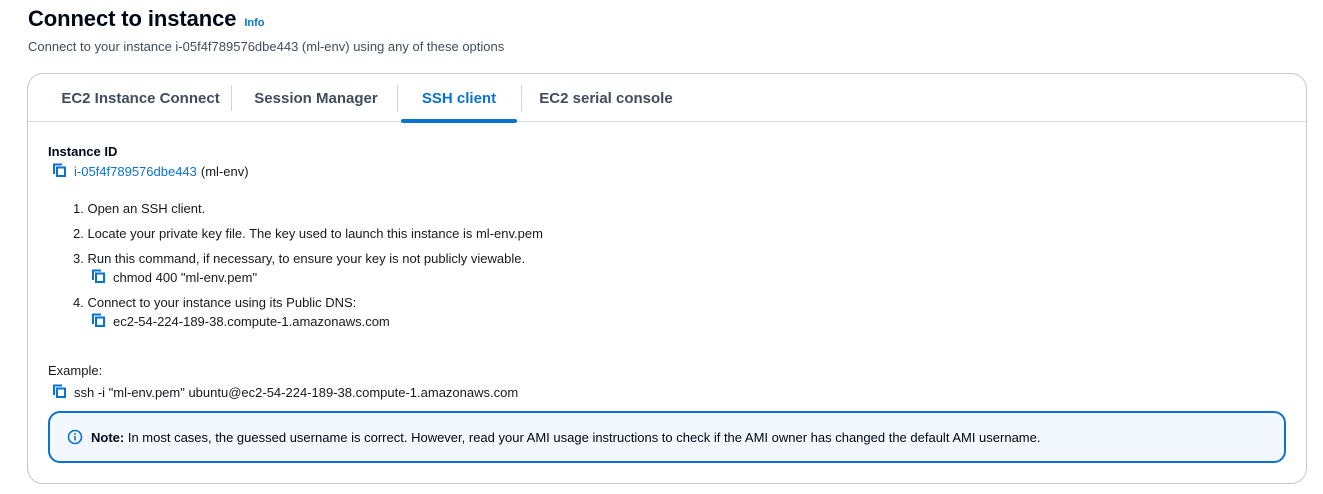 The height and width of the screenshot is (494, 1323). Describe the element at coordinates (75, 370) in the screenshot. I see `example-label: Example:` at that location.